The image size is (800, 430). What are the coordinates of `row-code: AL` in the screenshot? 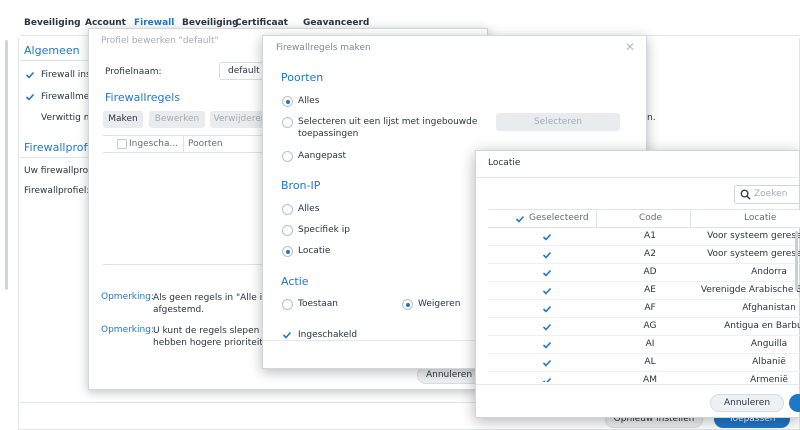 It's located at (650, 362).